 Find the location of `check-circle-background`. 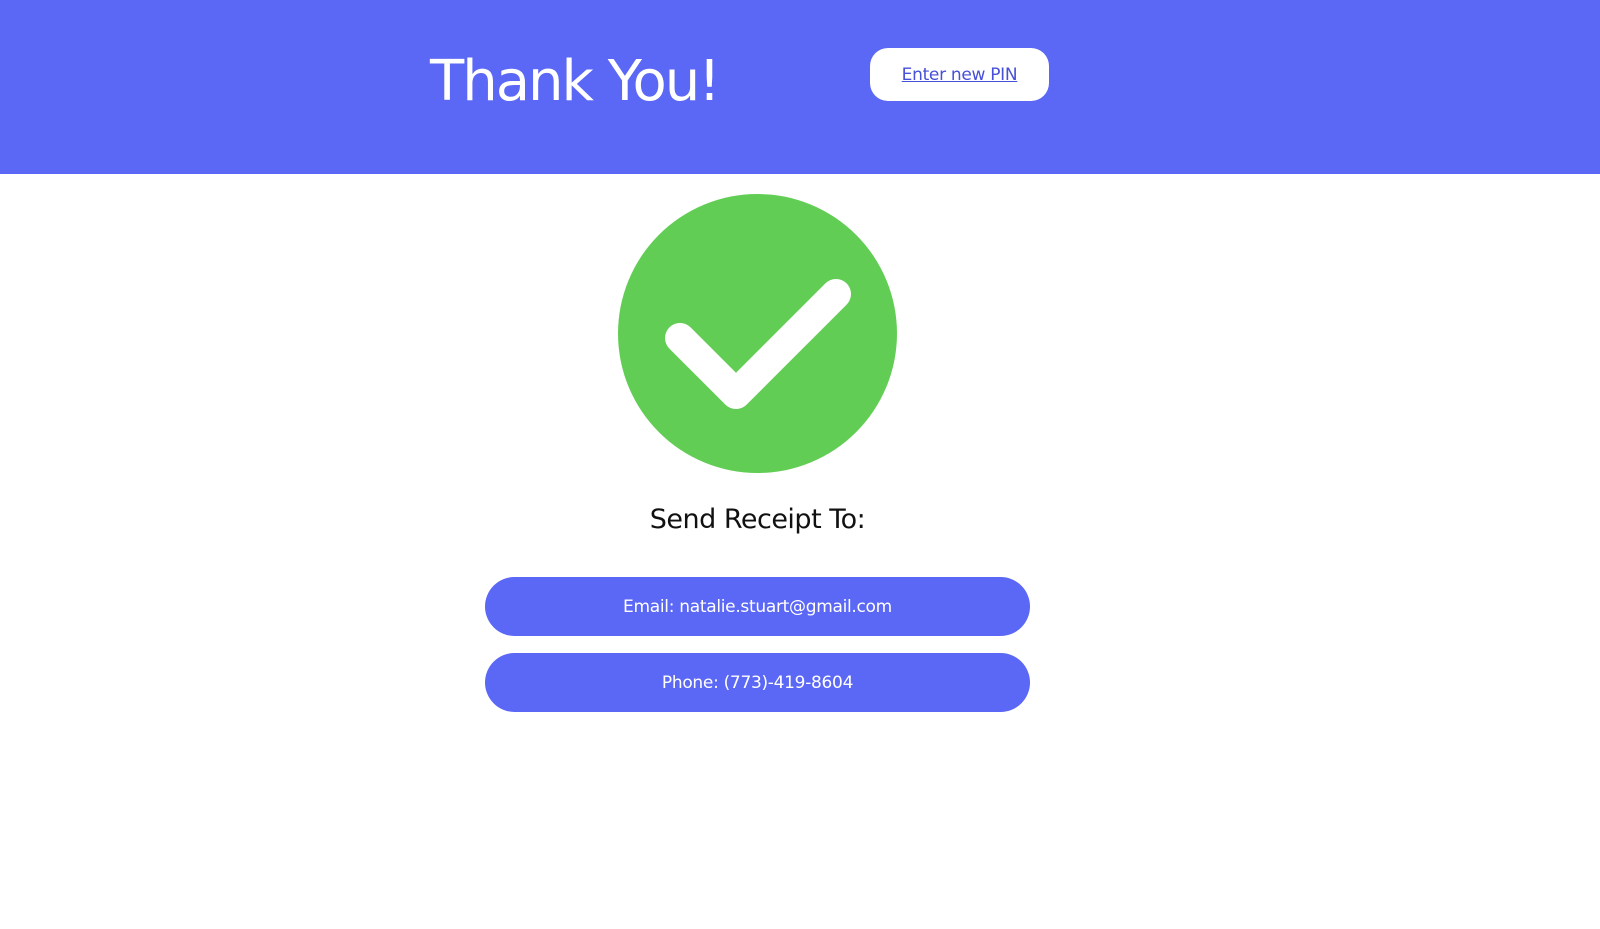

check-circle-background is located at coordinates (757, 333).